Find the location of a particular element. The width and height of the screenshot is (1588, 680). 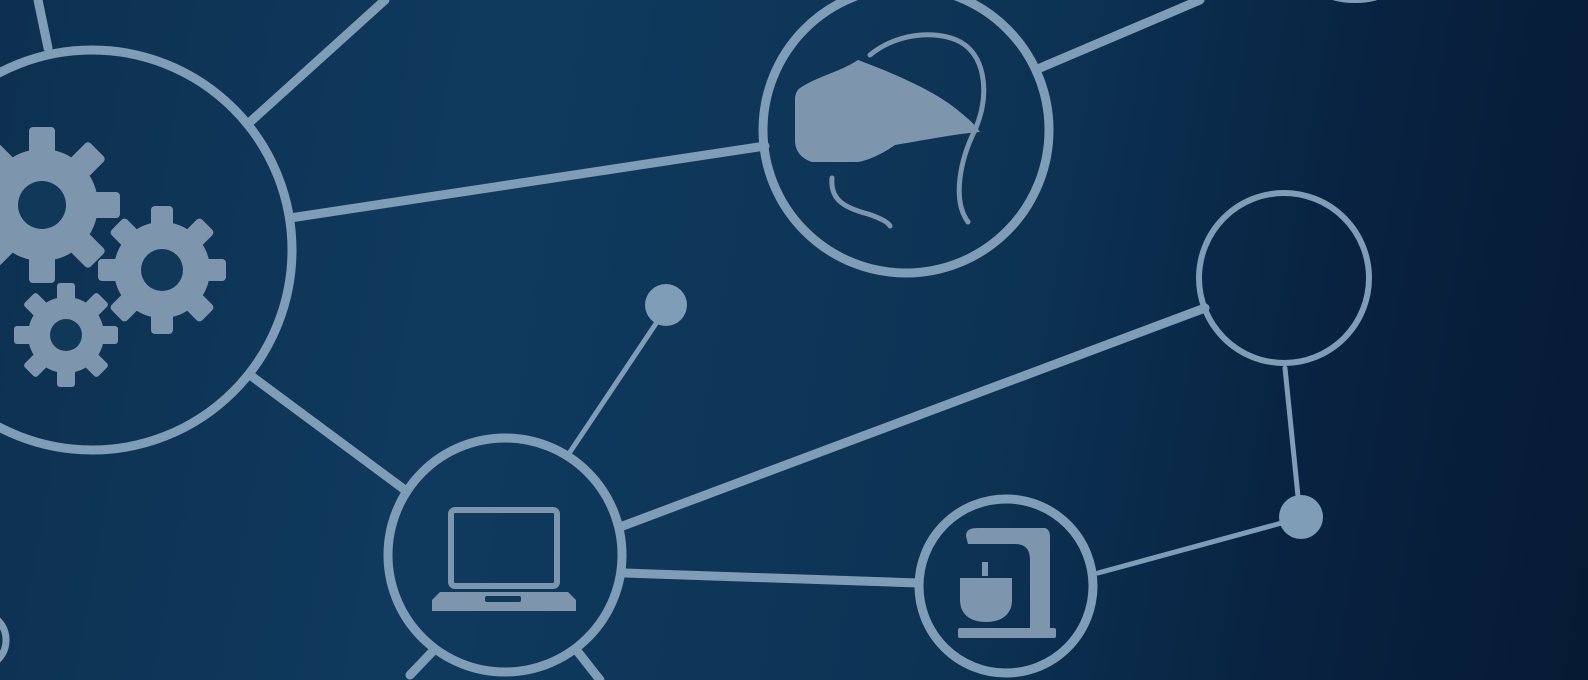

stand-mixer-icon is located at coordinates (1007, 583).